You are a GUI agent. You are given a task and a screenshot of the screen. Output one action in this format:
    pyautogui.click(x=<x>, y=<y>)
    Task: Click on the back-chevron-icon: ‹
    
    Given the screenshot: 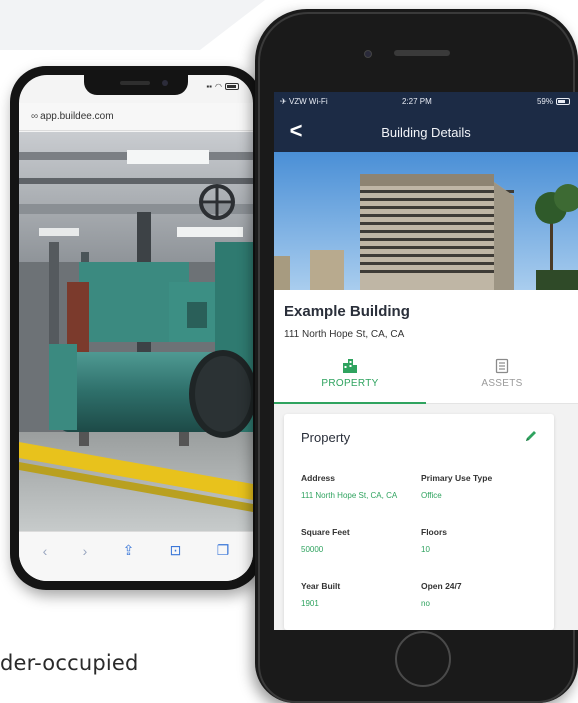 What is the action you would take?
    pyautogui.click(x=45, y=551)
    